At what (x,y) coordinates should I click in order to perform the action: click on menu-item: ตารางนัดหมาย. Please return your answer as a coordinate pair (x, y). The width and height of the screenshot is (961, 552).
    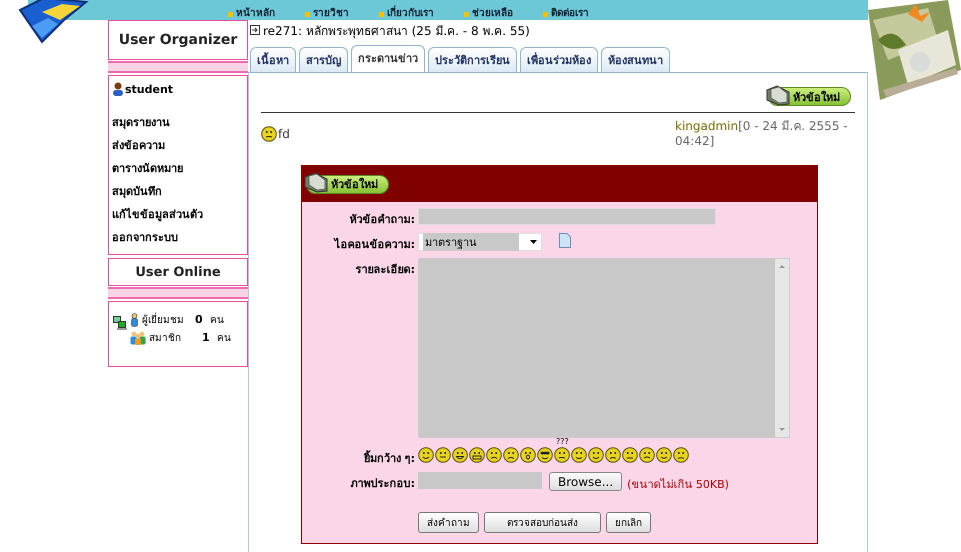
    Looking at the image, I should click on (178, 168).